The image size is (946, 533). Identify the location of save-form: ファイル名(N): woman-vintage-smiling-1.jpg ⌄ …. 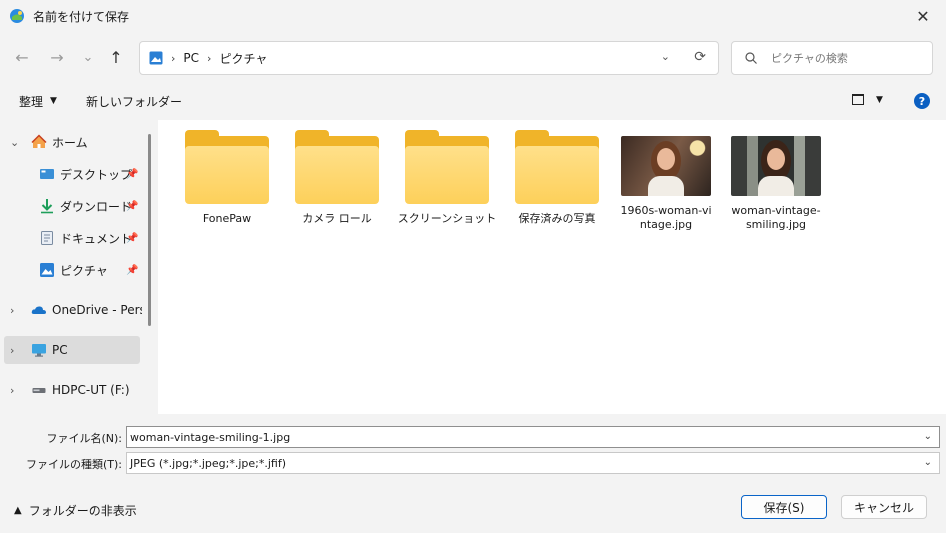
(473, 447).